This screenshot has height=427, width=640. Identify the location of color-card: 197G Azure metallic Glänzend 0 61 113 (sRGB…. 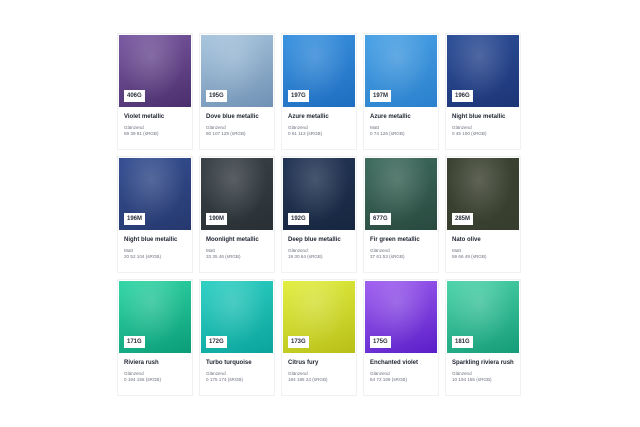
(319, 91).